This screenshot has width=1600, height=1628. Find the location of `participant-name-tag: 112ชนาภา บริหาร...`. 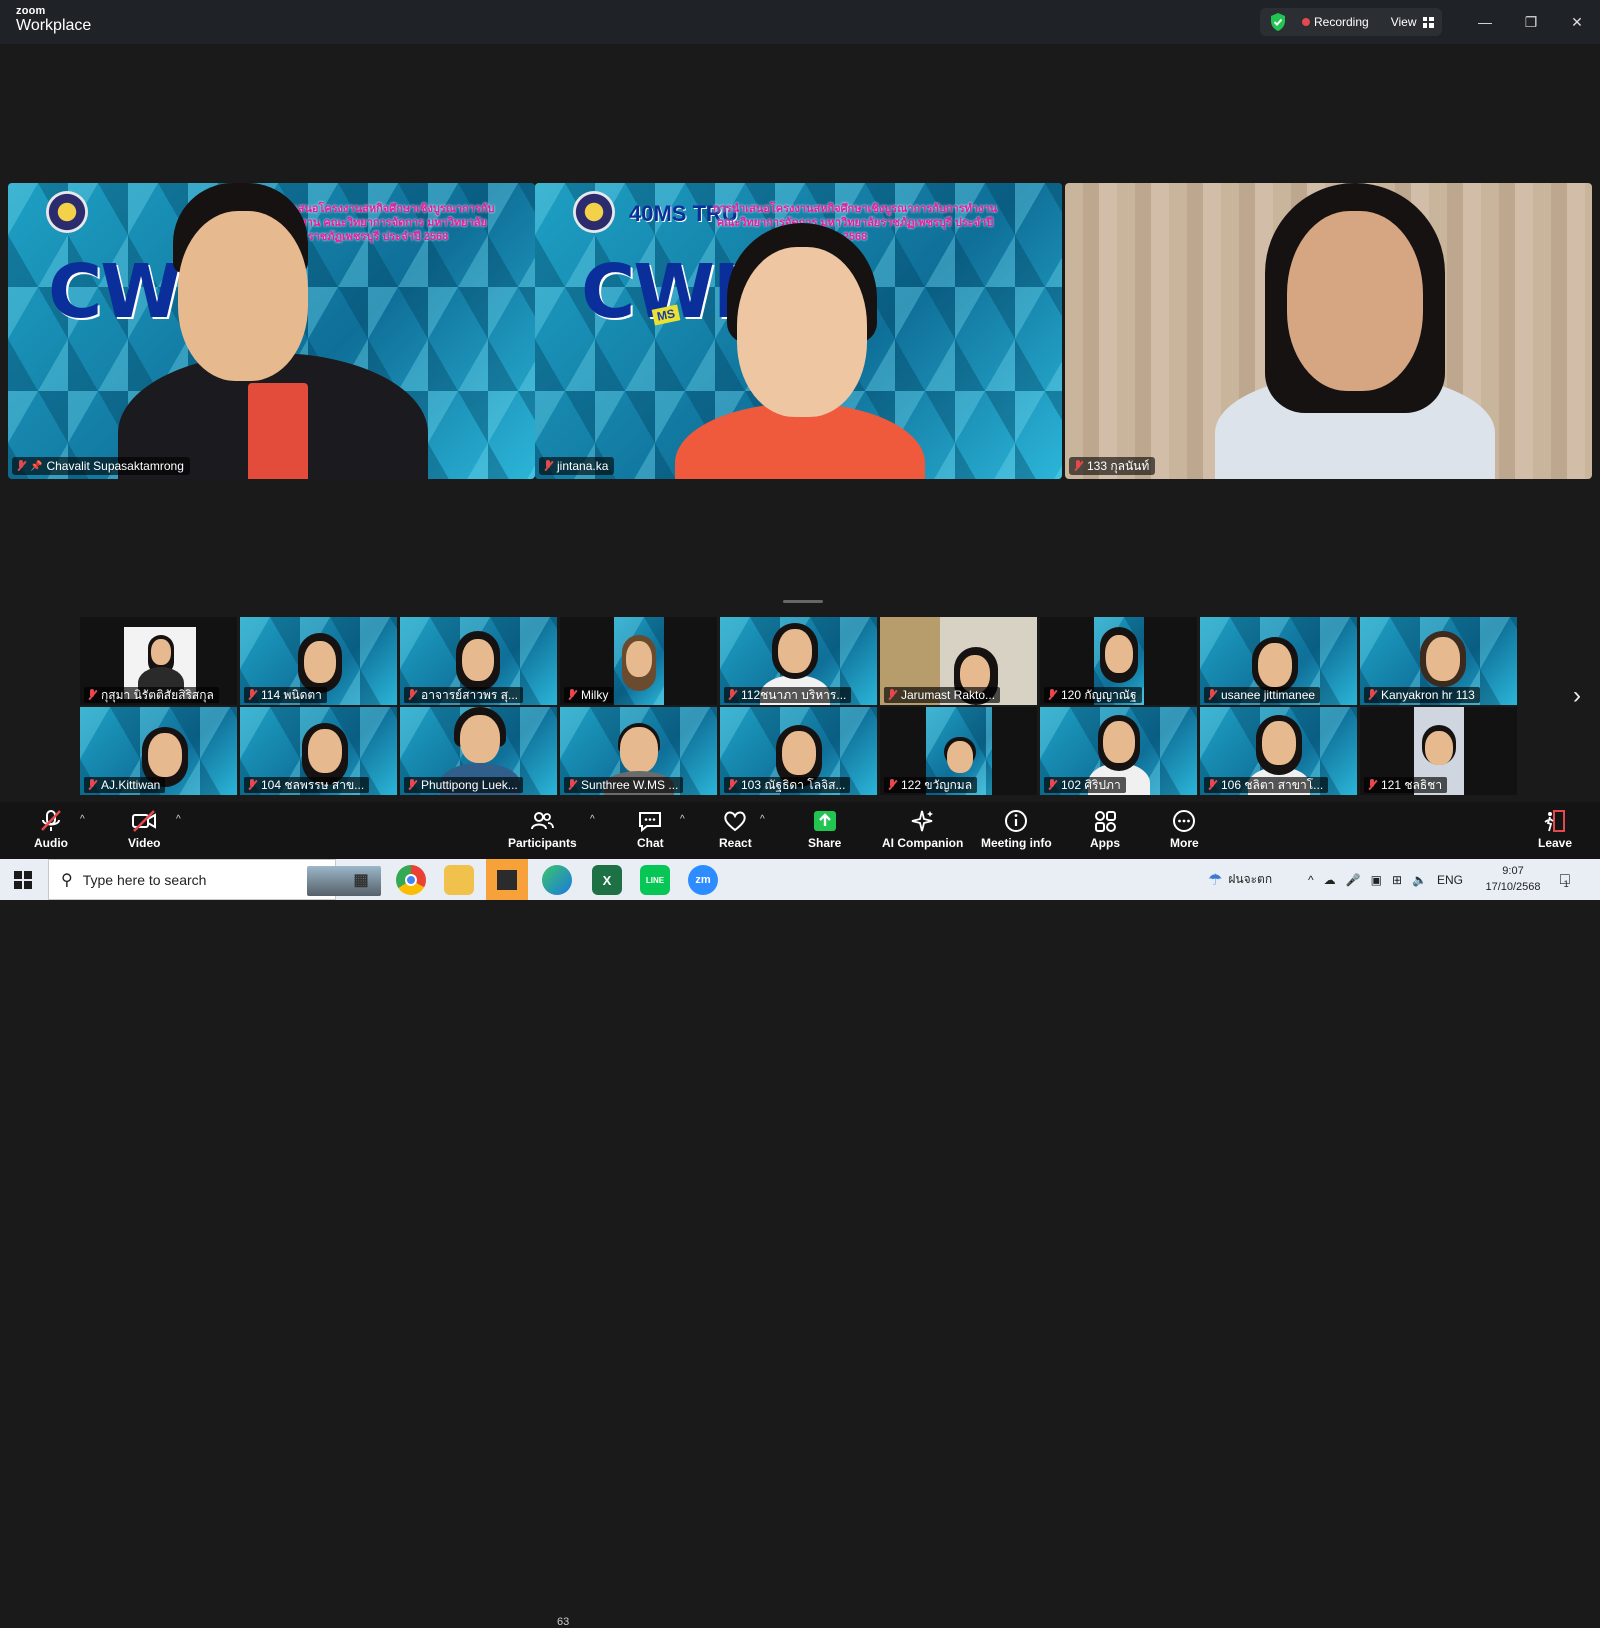

participant-name-tag: 112ชนาภา บริหาร... is located at coordinates (788, 695).